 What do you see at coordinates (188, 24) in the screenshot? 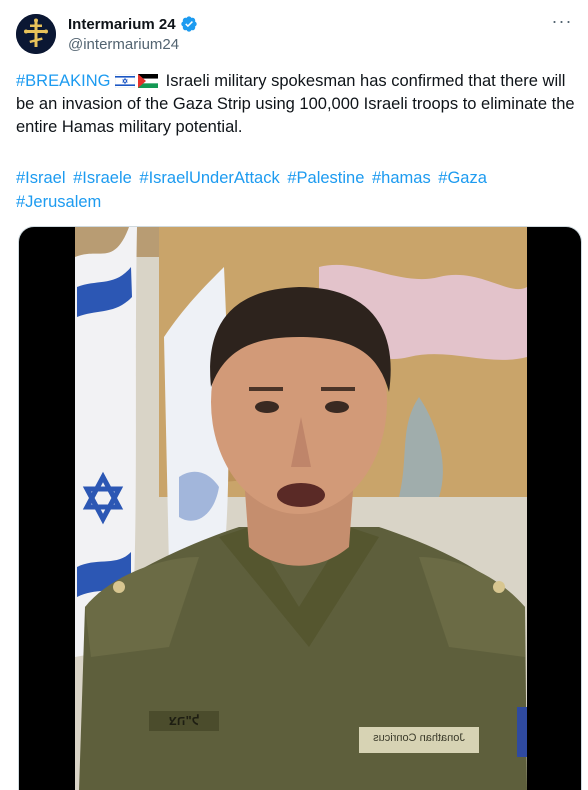
I see `verified-badge-icon` at bounding box center [188, 24].